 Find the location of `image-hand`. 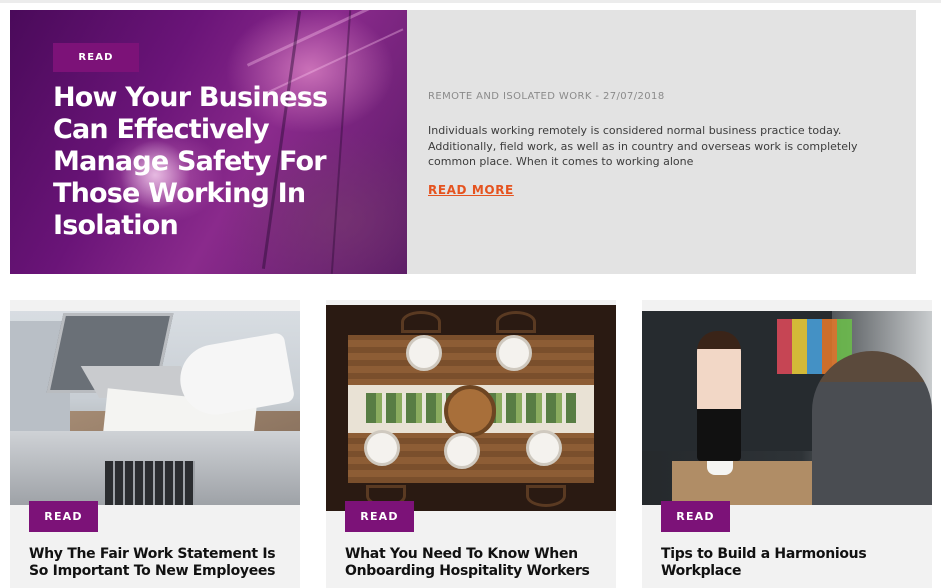

image-hand is located at coordinates (235, 376).